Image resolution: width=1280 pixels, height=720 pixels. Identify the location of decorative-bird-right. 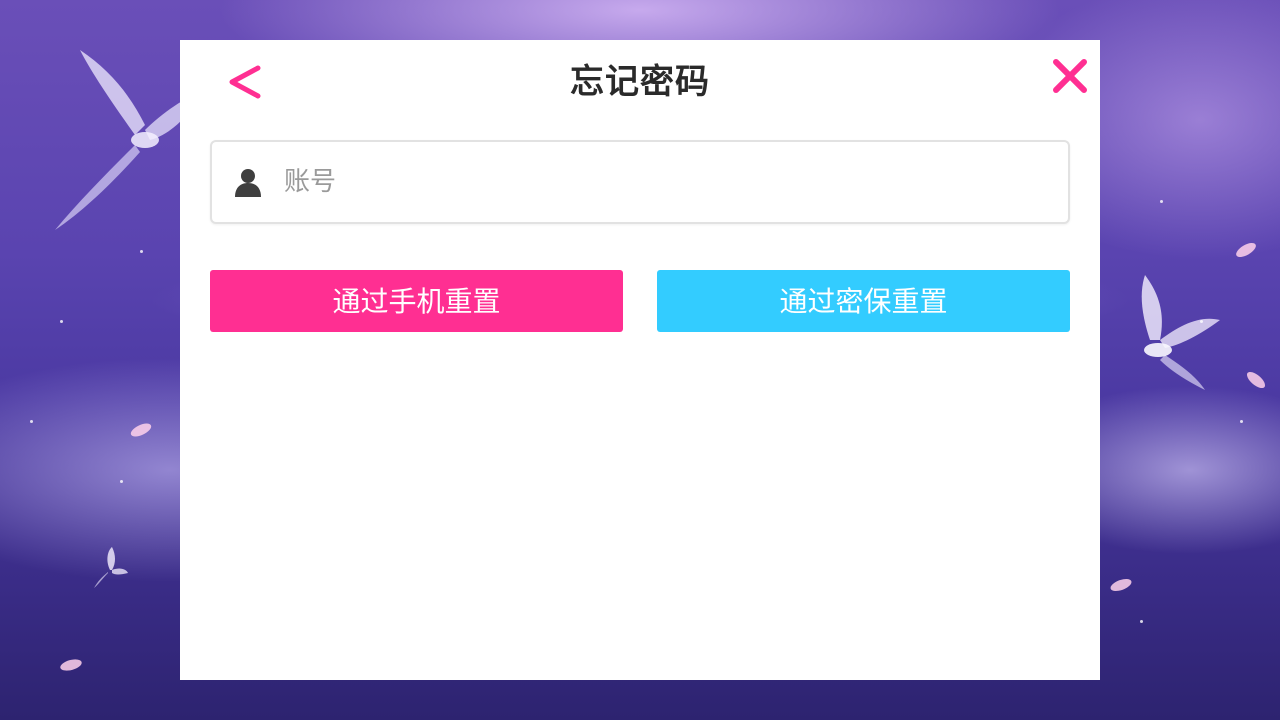
(1180, 332).